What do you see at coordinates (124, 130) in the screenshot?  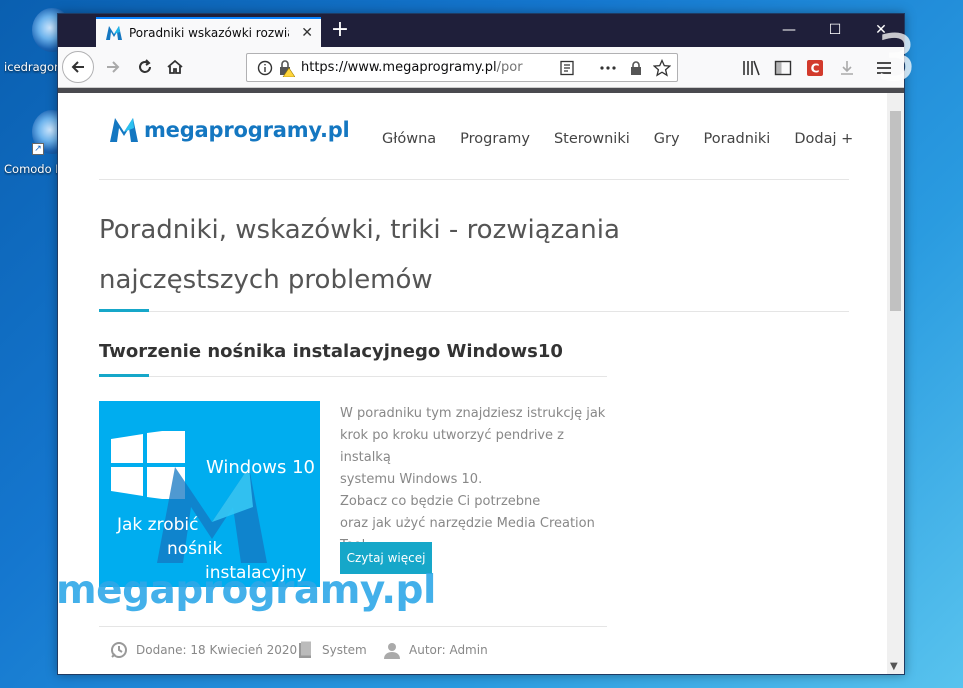 I see `megaprogramy-logo-icon` at bounding box center [124, 130].